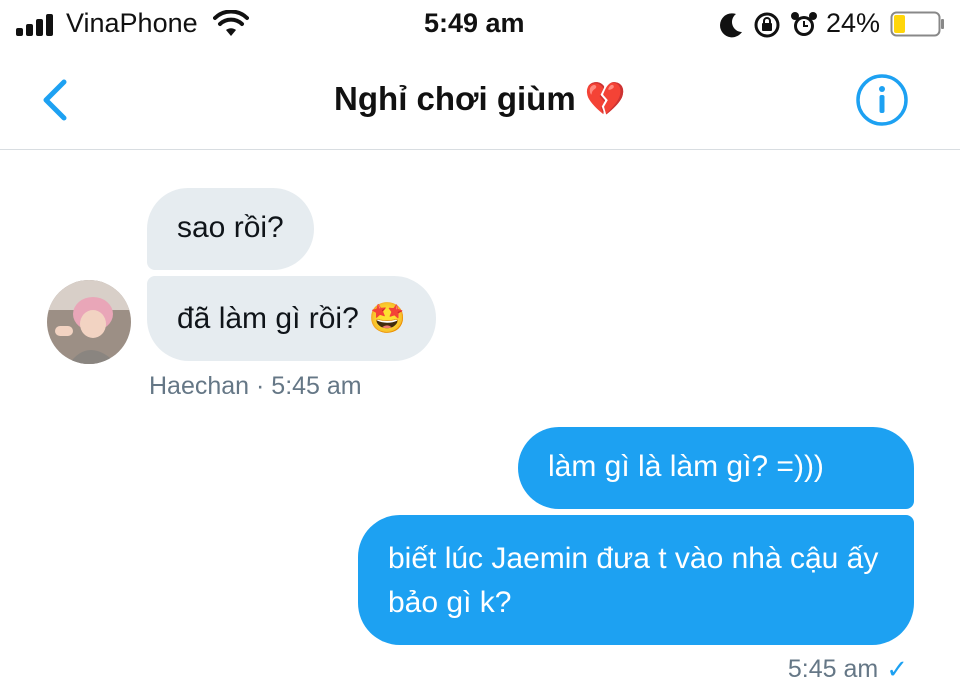  Describe the element at coordinates (731, 25) in the screenshot. I see `moon-icon` at that location.